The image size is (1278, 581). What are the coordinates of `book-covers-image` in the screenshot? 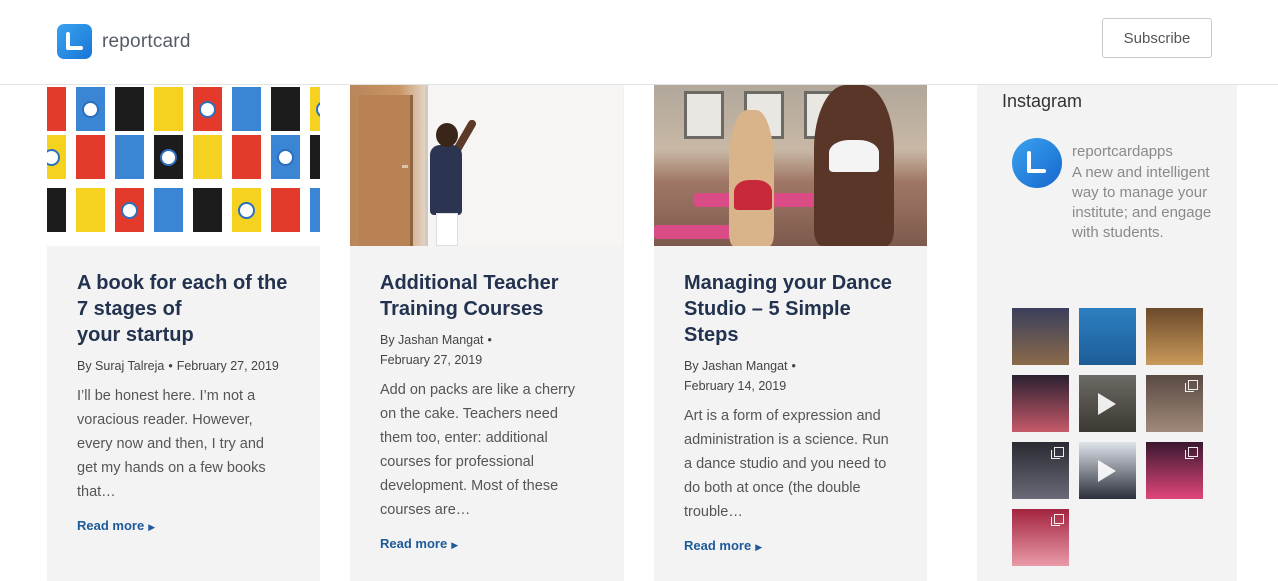 It's located at (183, 165).